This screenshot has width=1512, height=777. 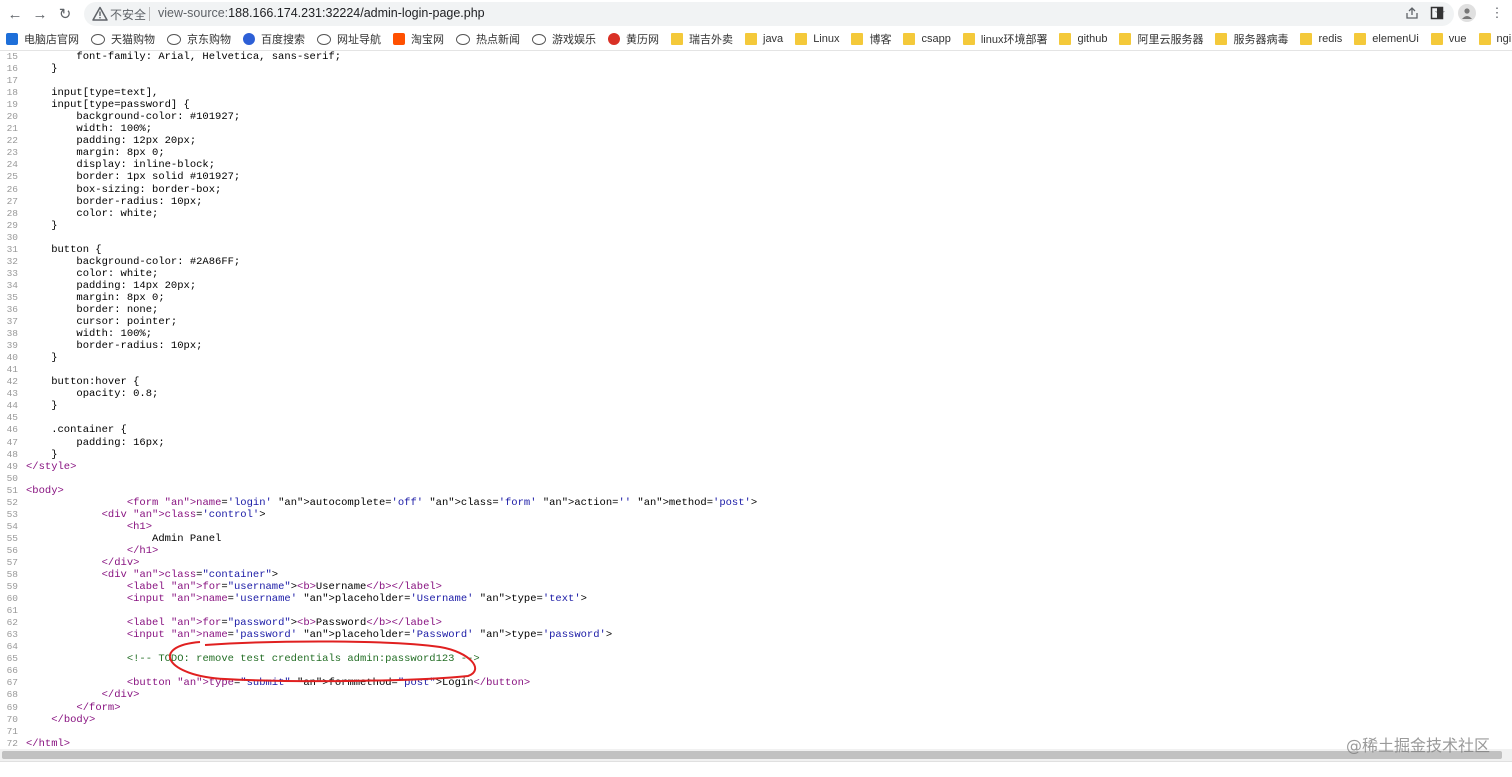 I want to click on line-number: 15, so click(x=12, y=56).